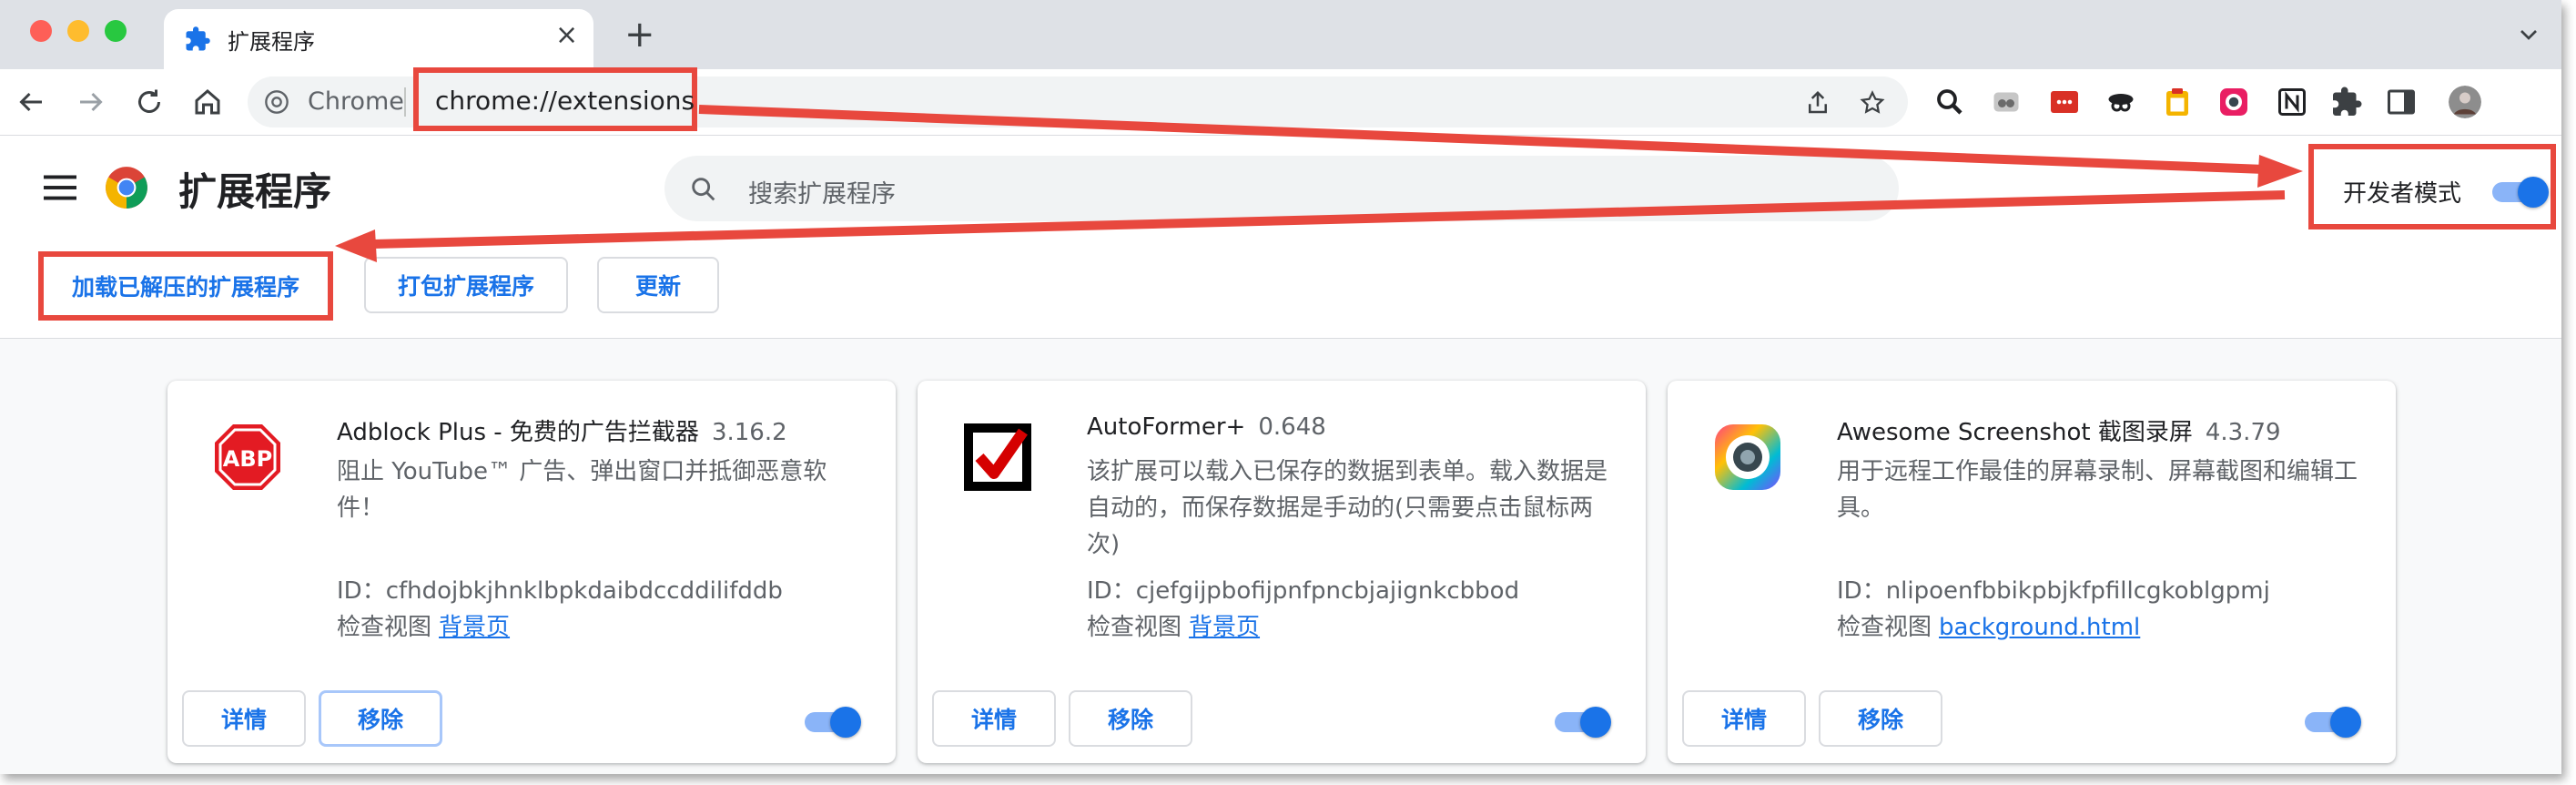 The height and width of the screenshot is (785, 2576). I want to click on search-icon, so click(703, 189).